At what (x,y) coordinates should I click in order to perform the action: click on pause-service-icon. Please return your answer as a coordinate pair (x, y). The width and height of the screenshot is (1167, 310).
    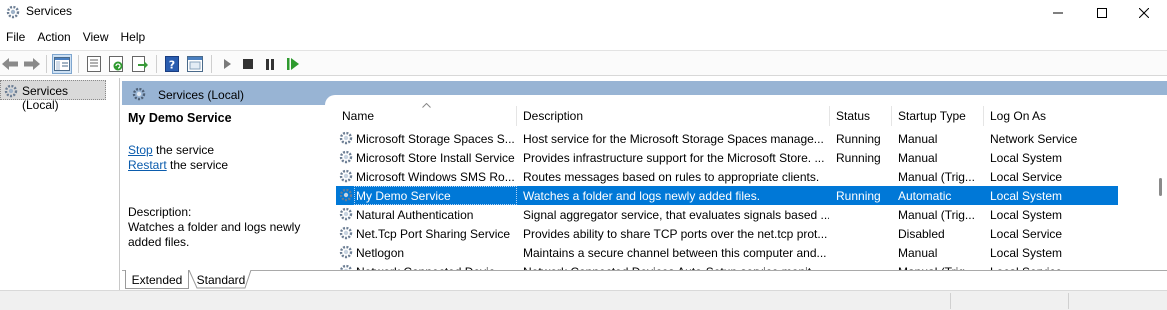
    Looking at the image, I should click on (270, 64).